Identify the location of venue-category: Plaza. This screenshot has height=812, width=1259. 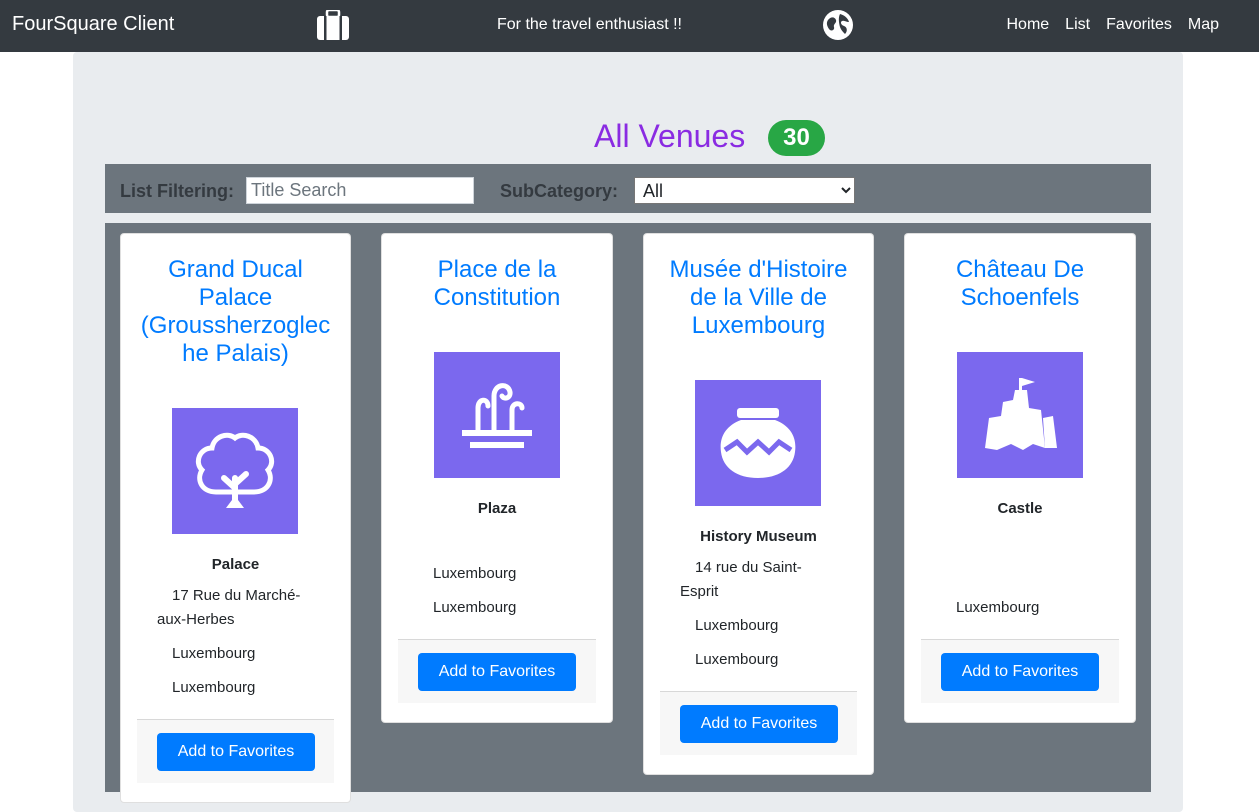
(497, 508).